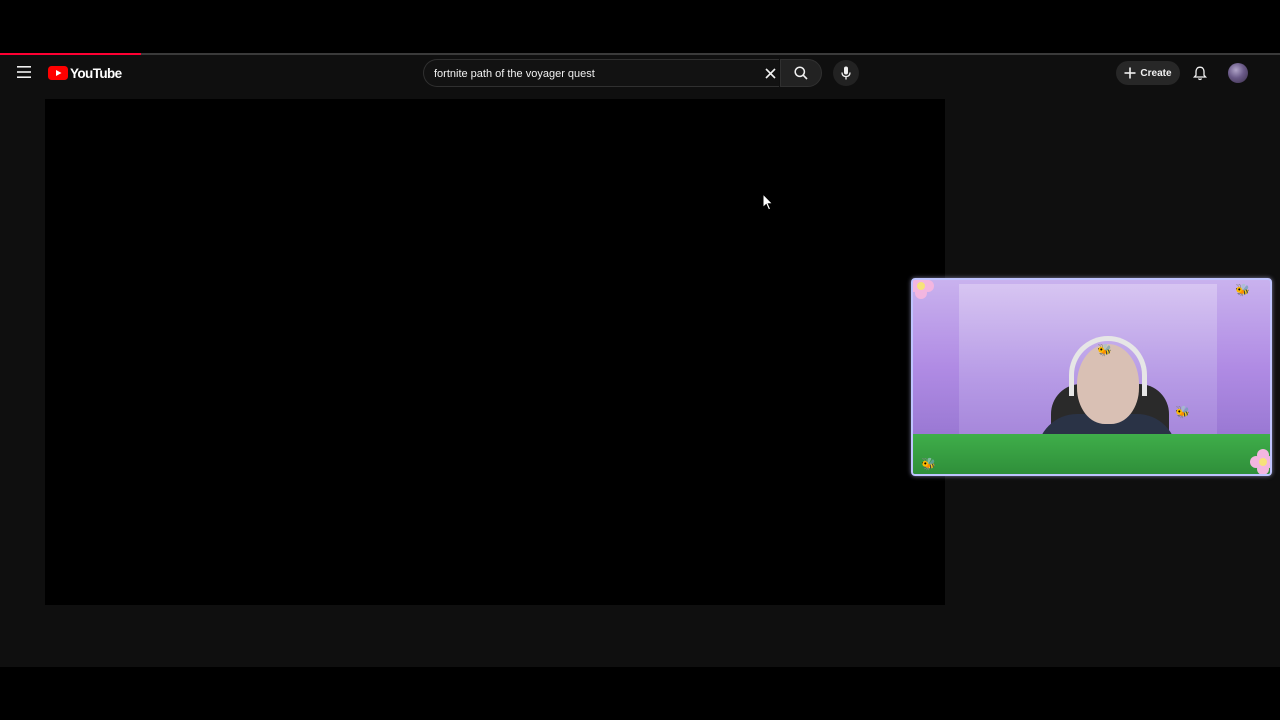 This screenshot has width=1280, height=720. Describe the element at coordinates (1091, 454) in the screenshot. I see `grass-decoration` at that location.